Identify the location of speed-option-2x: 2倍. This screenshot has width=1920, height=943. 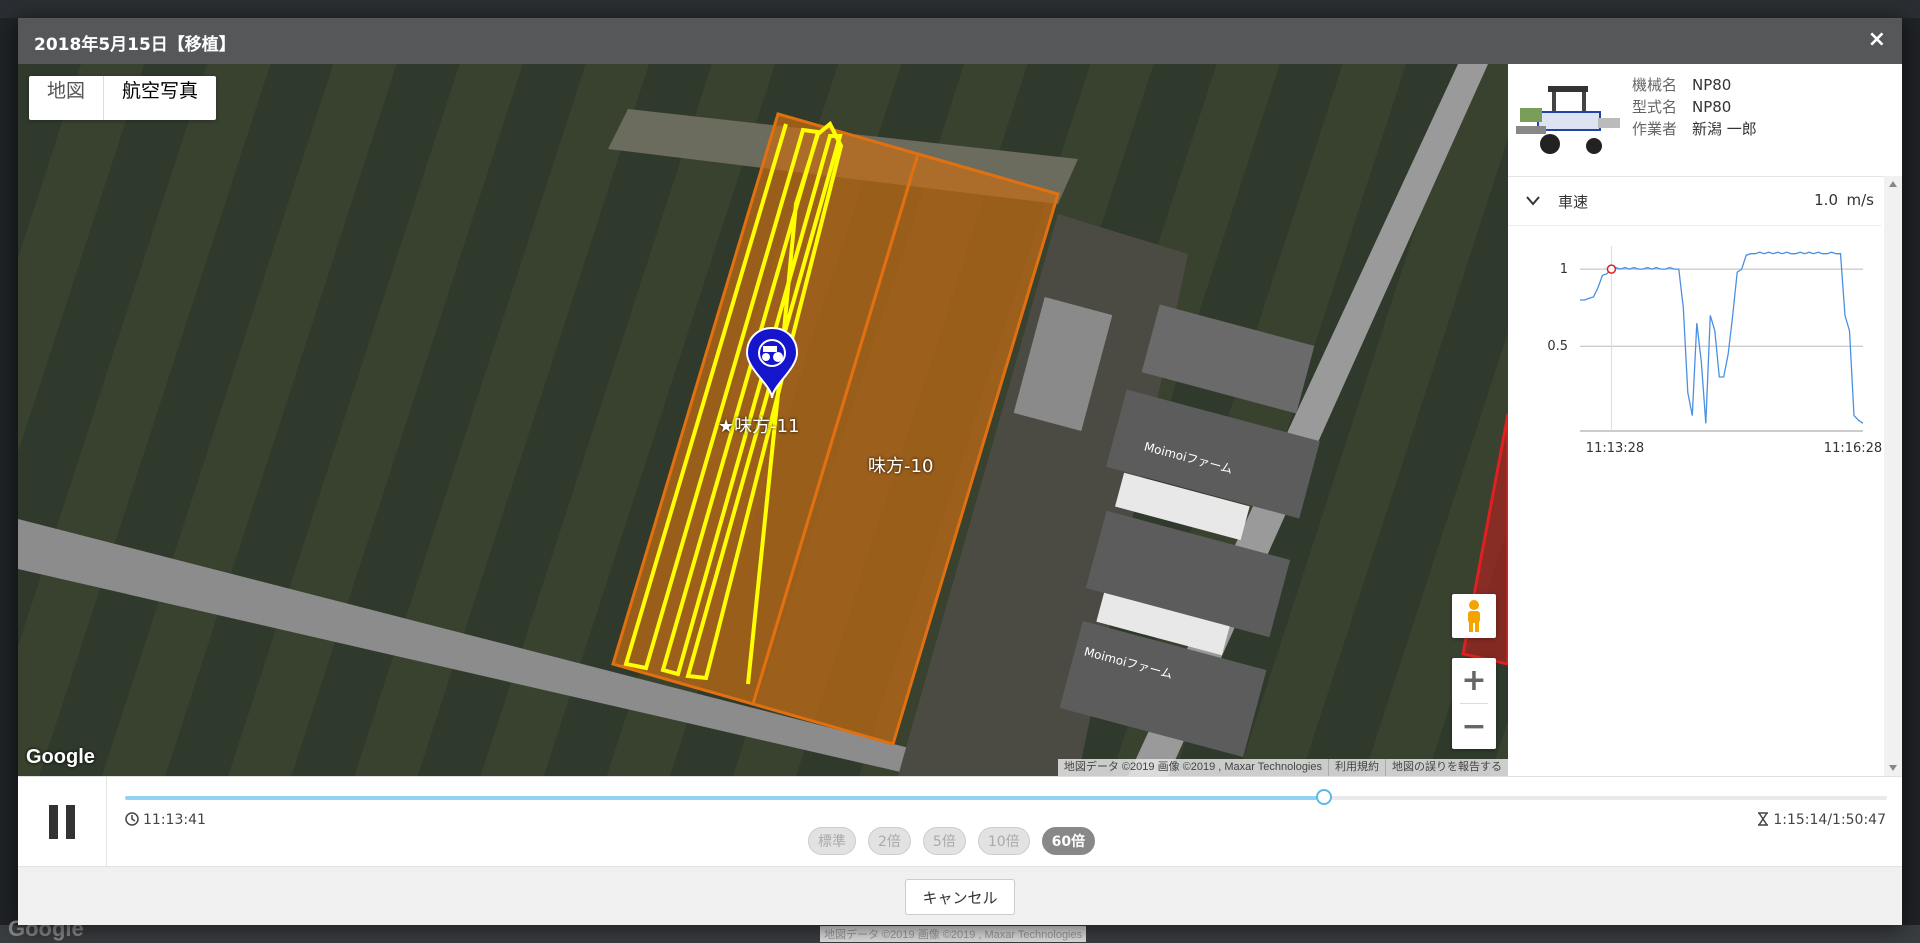
(889, 841).